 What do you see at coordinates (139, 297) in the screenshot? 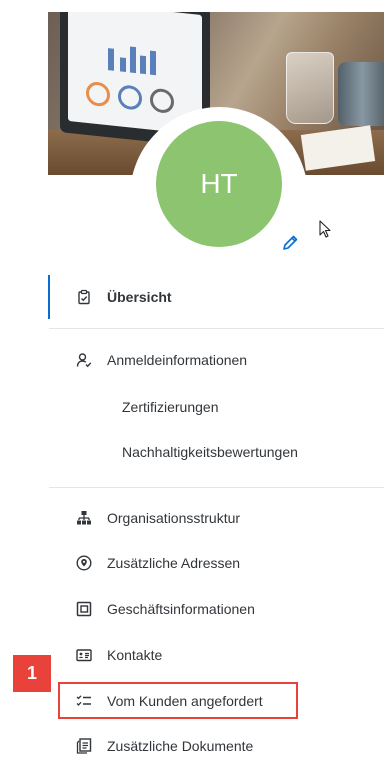
I see `nav-label-overview: Übersicht` at bounding box center [139, 297].